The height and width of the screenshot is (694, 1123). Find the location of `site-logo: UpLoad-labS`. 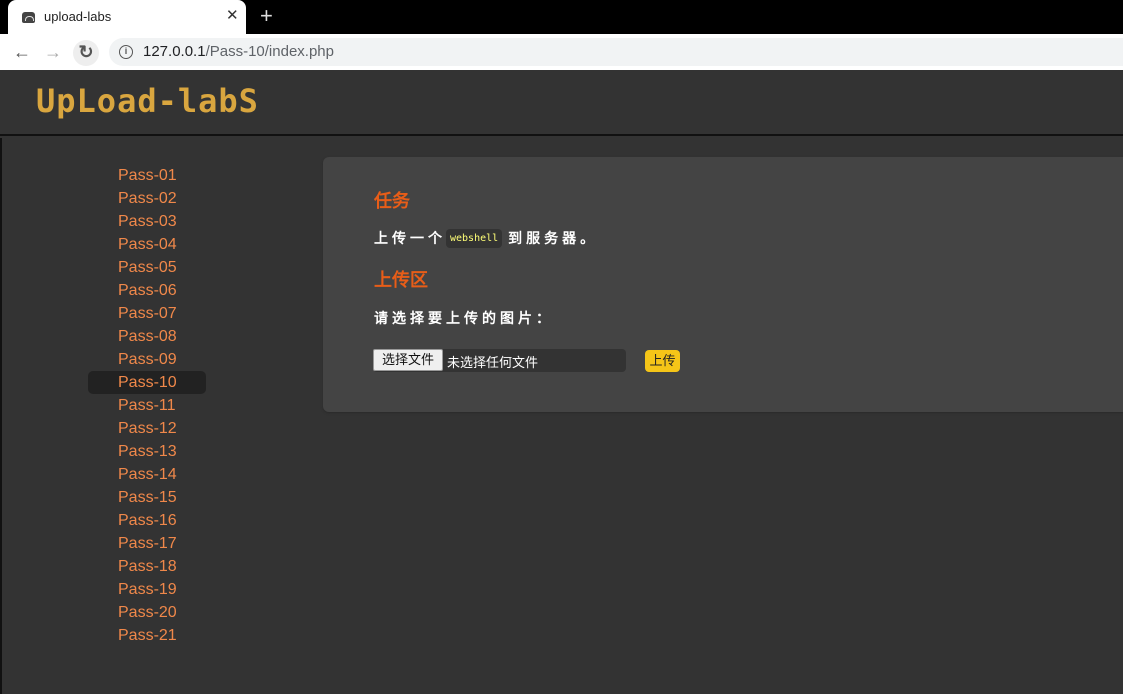

site-logo: UpLoad-labS is located at coordinates (147, 101).